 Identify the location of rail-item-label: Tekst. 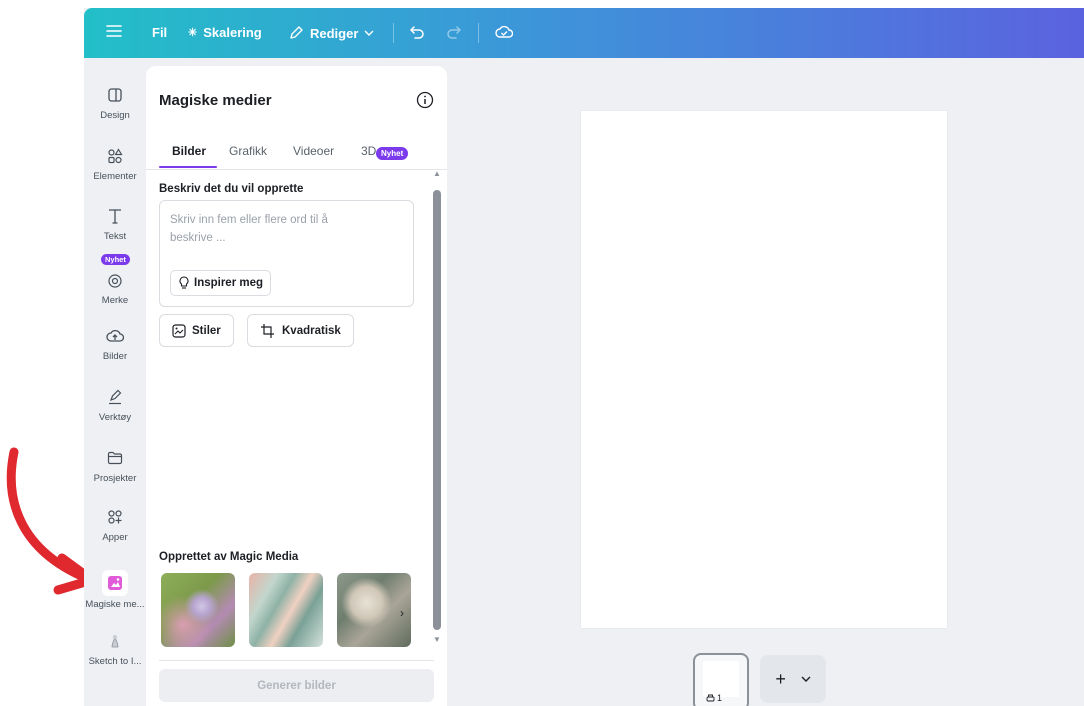
(115, 236).